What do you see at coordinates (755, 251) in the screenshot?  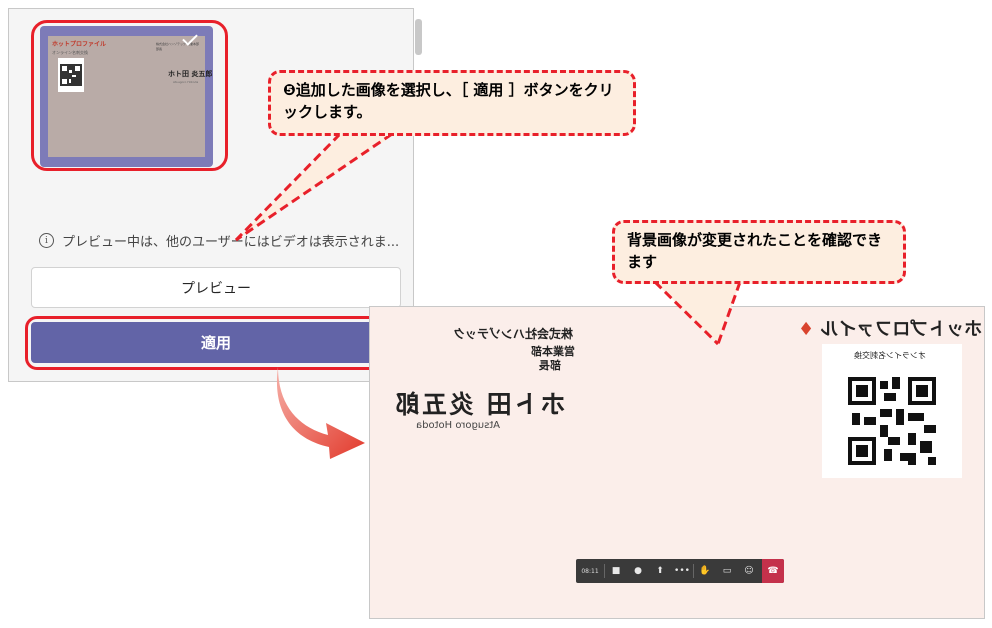 I see `result-callout-text: 背景画像が変更されたことを確認できます` at bounding box center [755, 251].